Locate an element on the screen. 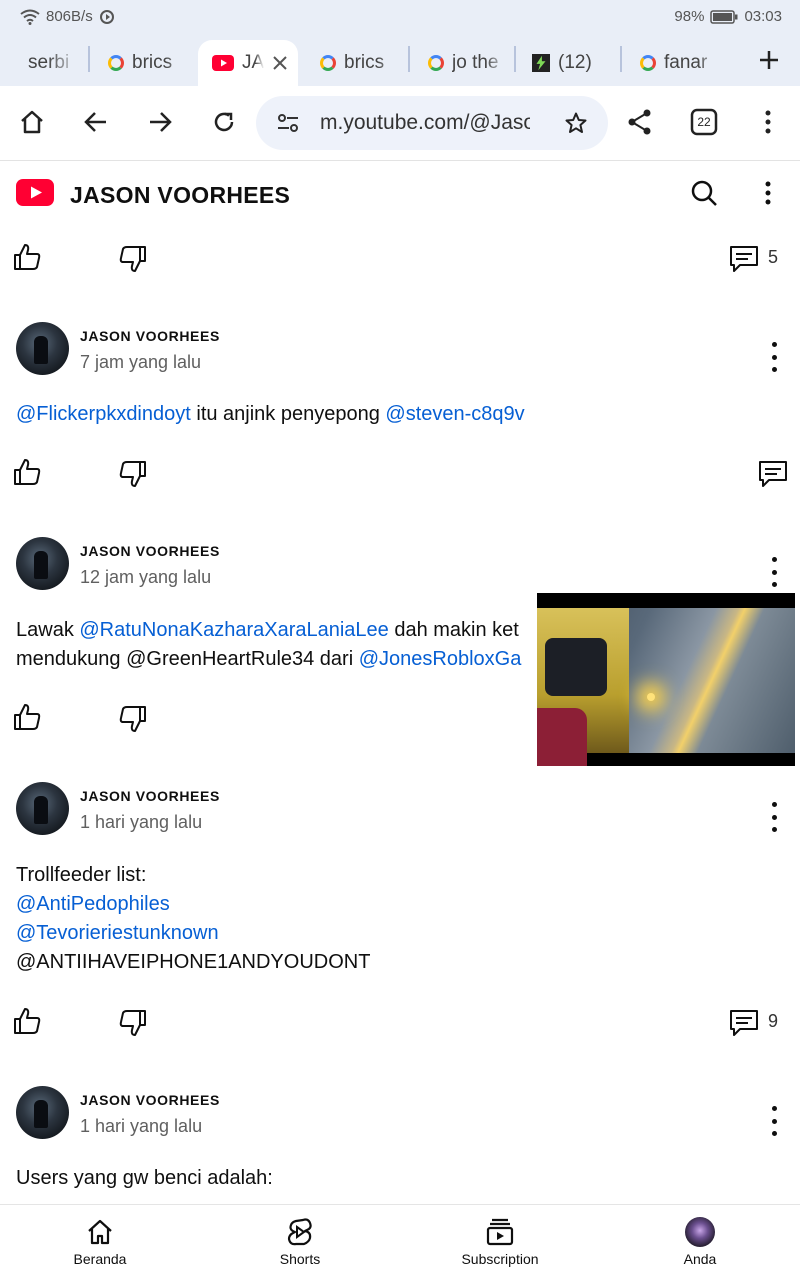  reload-button is located at coordinates (224, 122).